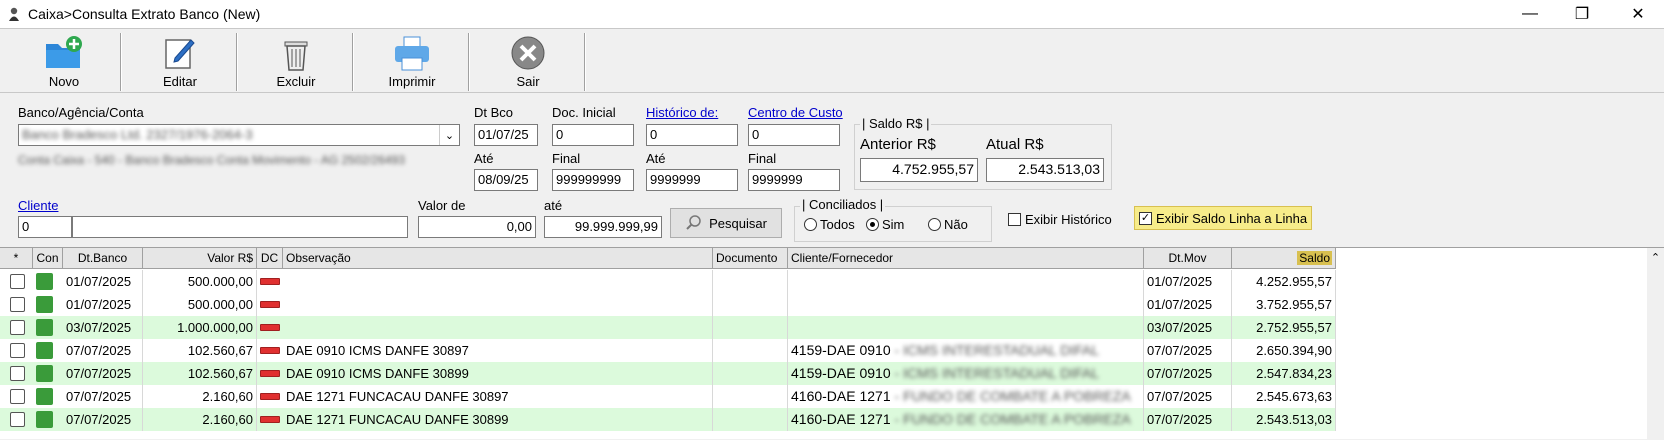 This screenshot has width=1664, height=440. I want to click on anterior-label: Anterior R$, so click(898, 144).